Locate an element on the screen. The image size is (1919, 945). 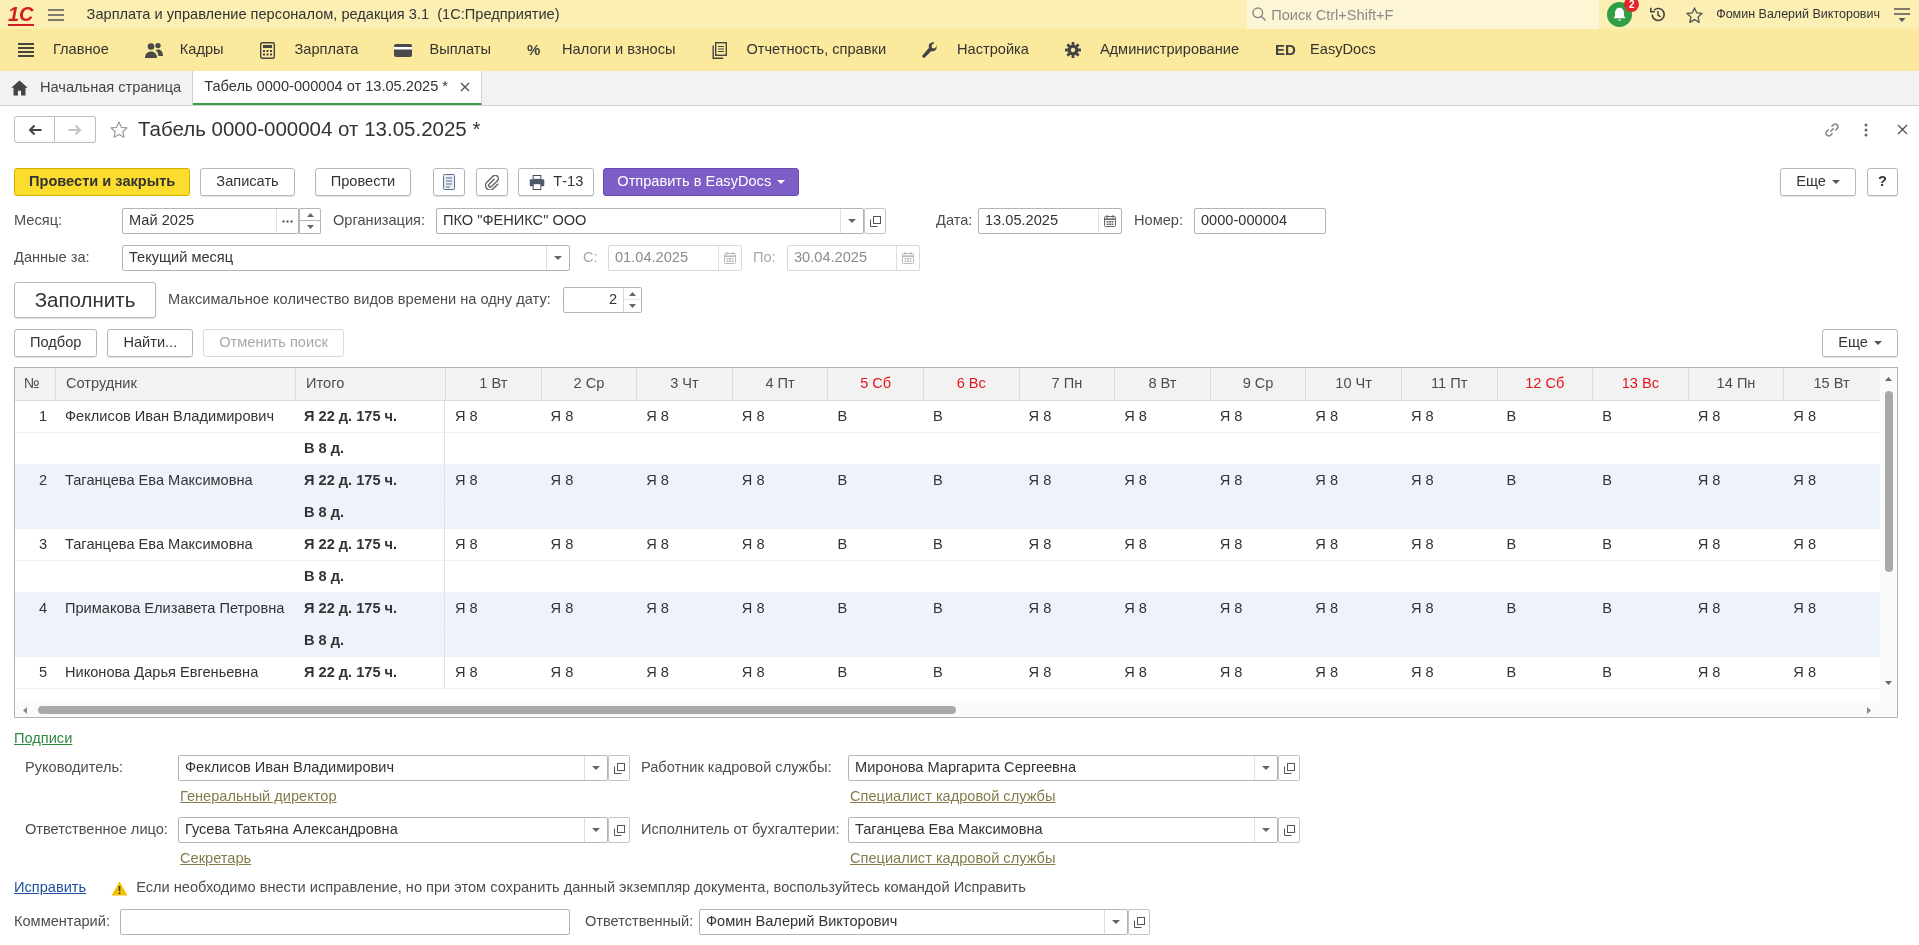
decrement-button is located at coordinates (310, 227).